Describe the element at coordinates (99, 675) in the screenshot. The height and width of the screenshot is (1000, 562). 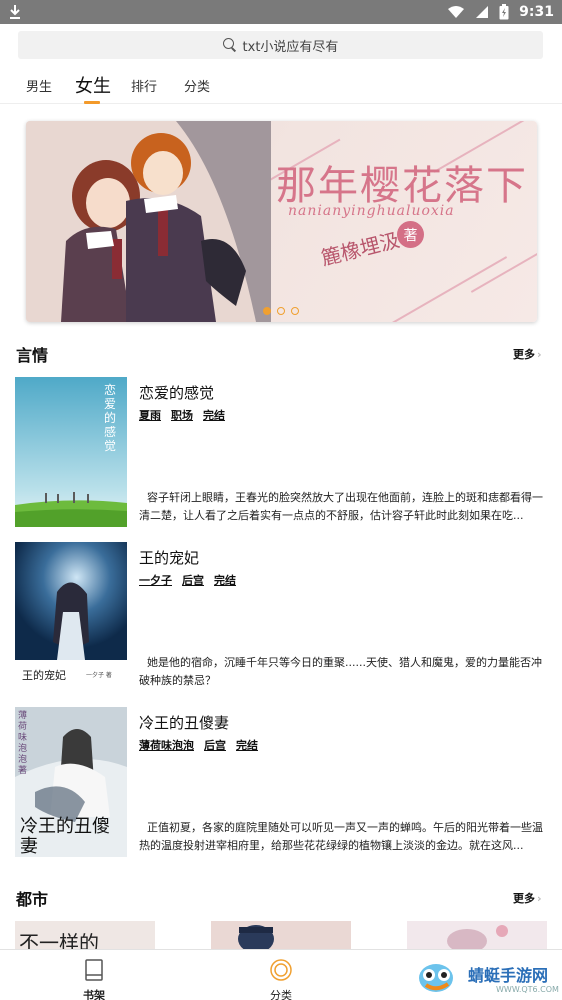
I see `cover-author: 一夕子 著` at that location.